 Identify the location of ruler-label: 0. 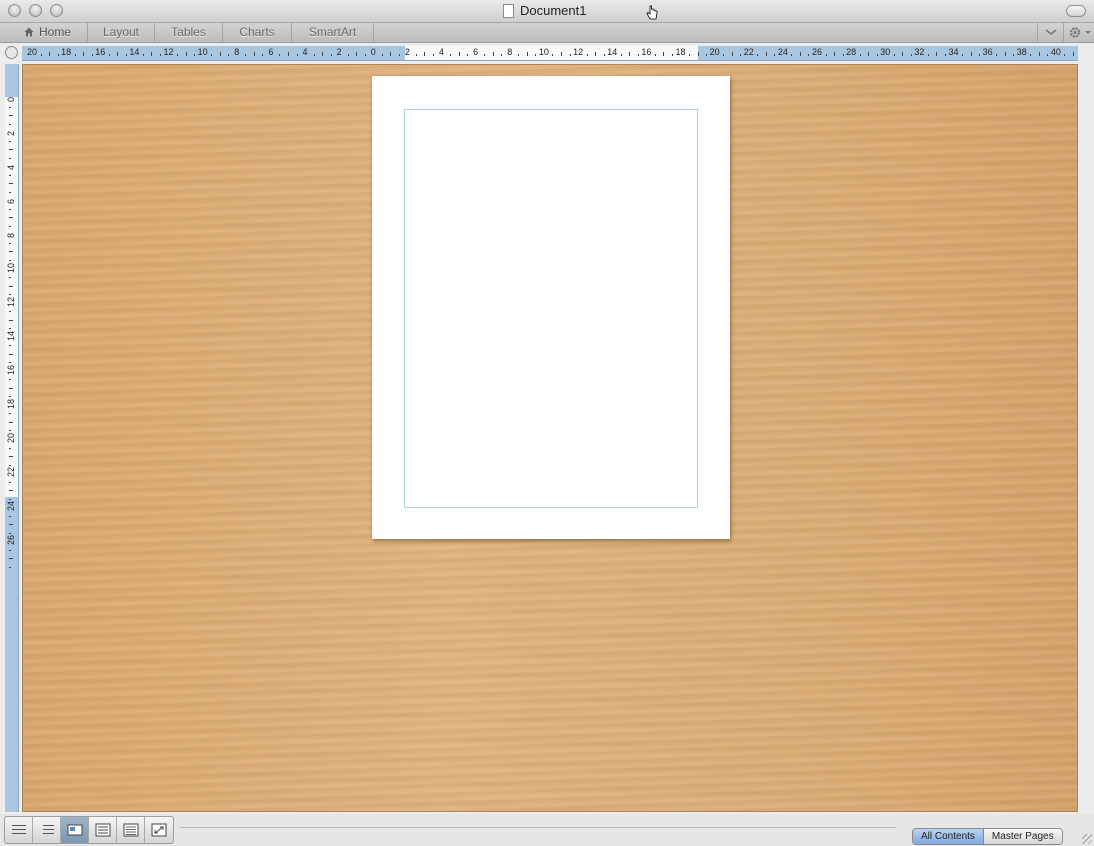
(11, 99).